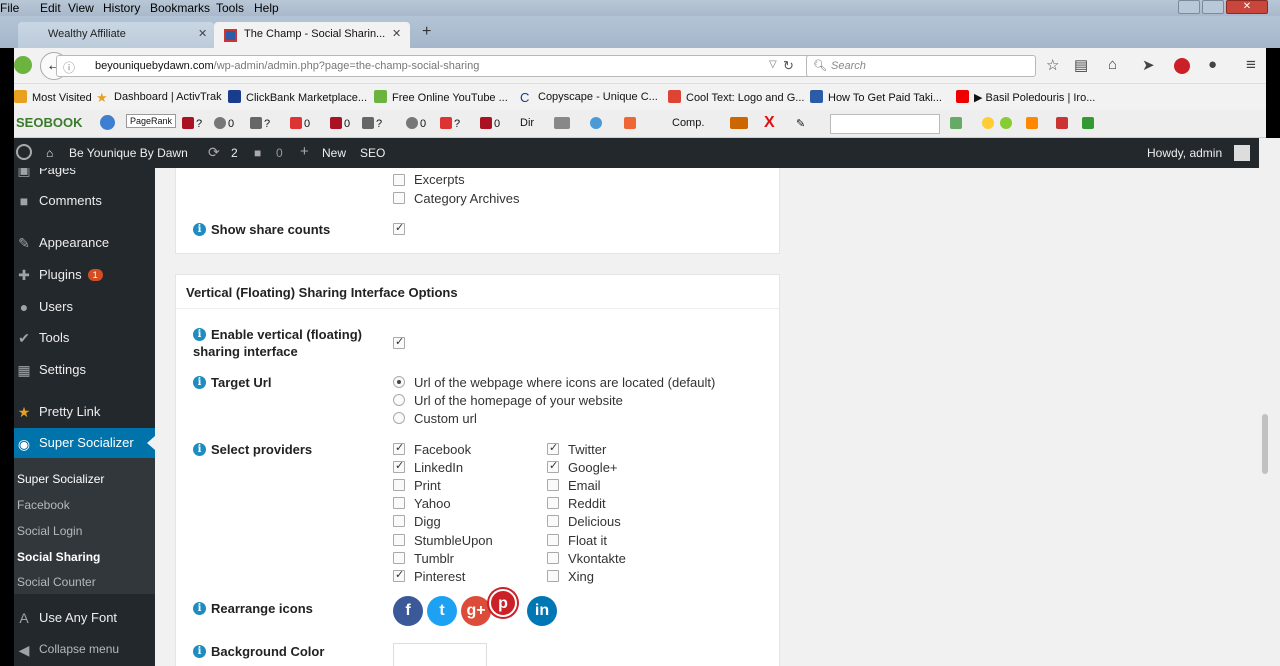  Describe the element at coordinates (49, 153) in the screenshot. I see `site-home-icon: ⌂` at that location.